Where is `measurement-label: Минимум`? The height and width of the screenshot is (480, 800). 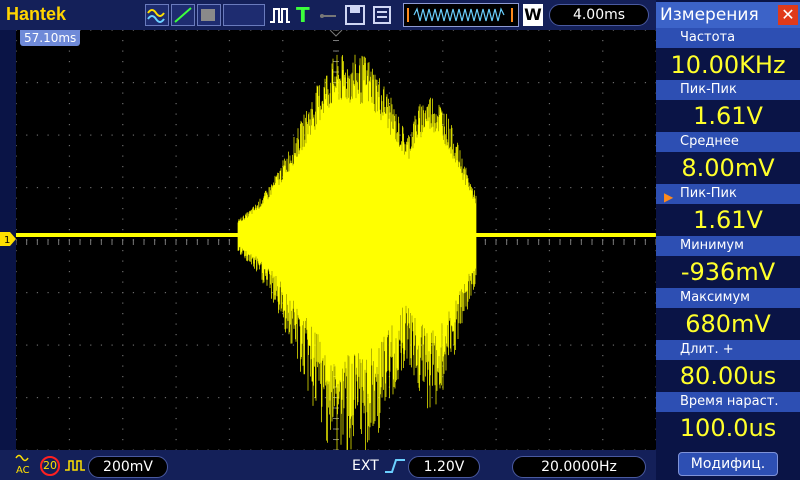
measurement-label: Минимум is located at coordinates (728, 246).